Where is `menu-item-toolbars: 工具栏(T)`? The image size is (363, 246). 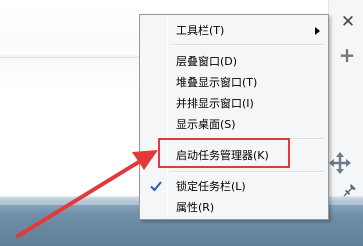 menu-item-toolbars: 工具栏(T) is located at coordinates (234, 30).